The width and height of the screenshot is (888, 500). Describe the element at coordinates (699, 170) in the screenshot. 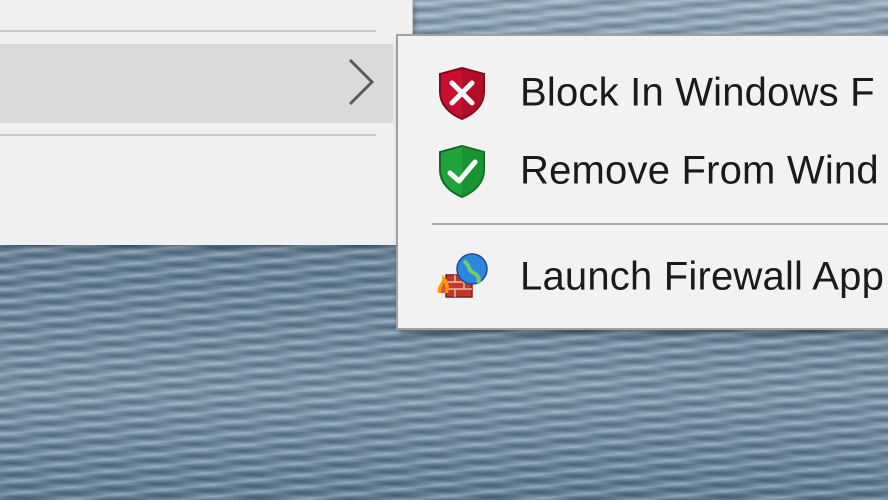

I see `menu-item-label: Remove From Wind` at that location.